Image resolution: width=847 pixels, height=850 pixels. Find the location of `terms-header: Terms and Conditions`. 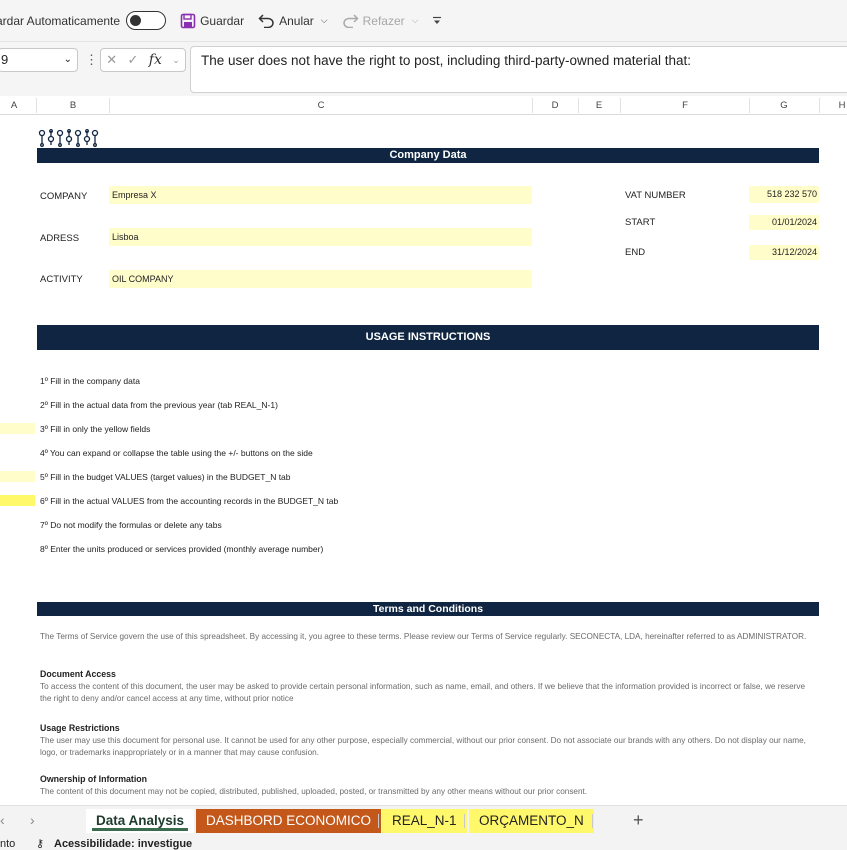

terms-header: Terms and Conditions is located at coordinates (428, 609).